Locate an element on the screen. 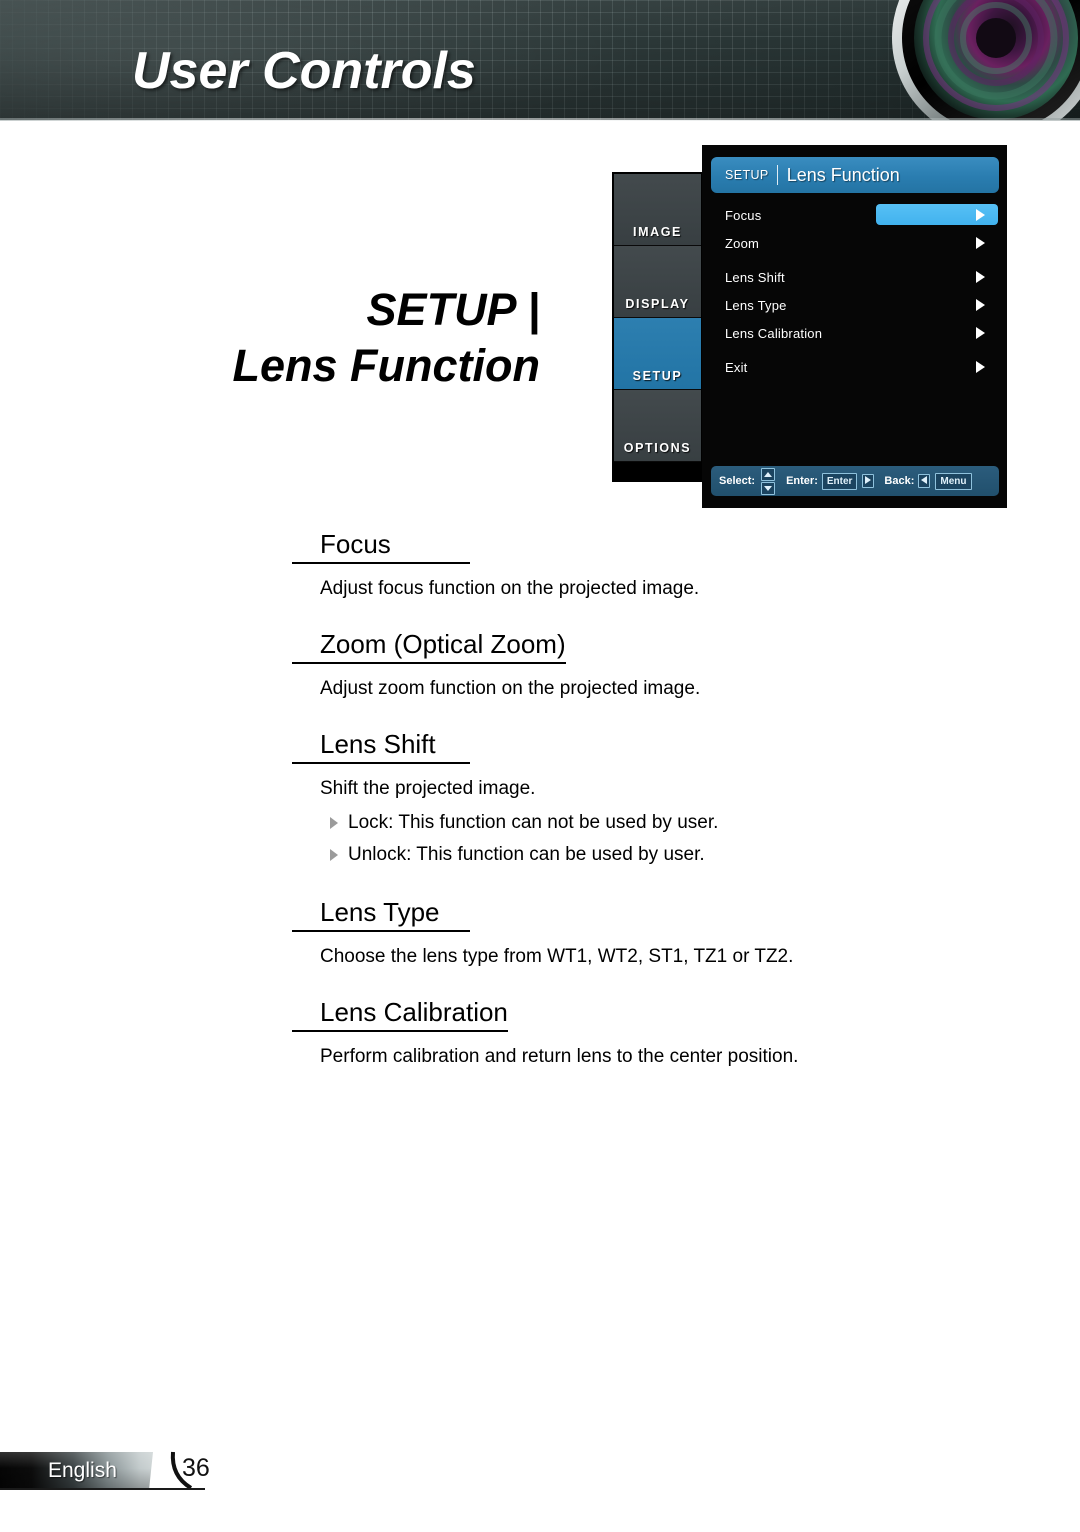 The width and height of the screenshot is (1080, 1532). osd-title-kicker: SETUP is located at coordinates (747, 175).